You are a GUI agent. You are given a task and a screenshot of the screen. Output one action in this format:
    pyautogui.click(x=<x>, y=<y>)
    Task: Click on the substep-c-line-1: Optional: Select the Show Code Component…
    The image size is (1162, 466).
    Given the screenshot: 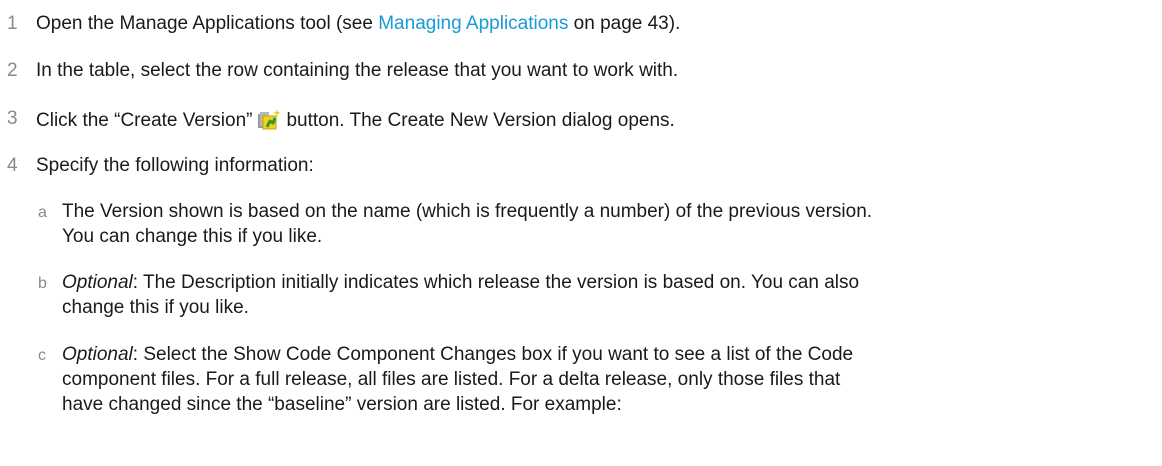 What is the action you would take?
    pyautogui.click(x=457, y=355)
    